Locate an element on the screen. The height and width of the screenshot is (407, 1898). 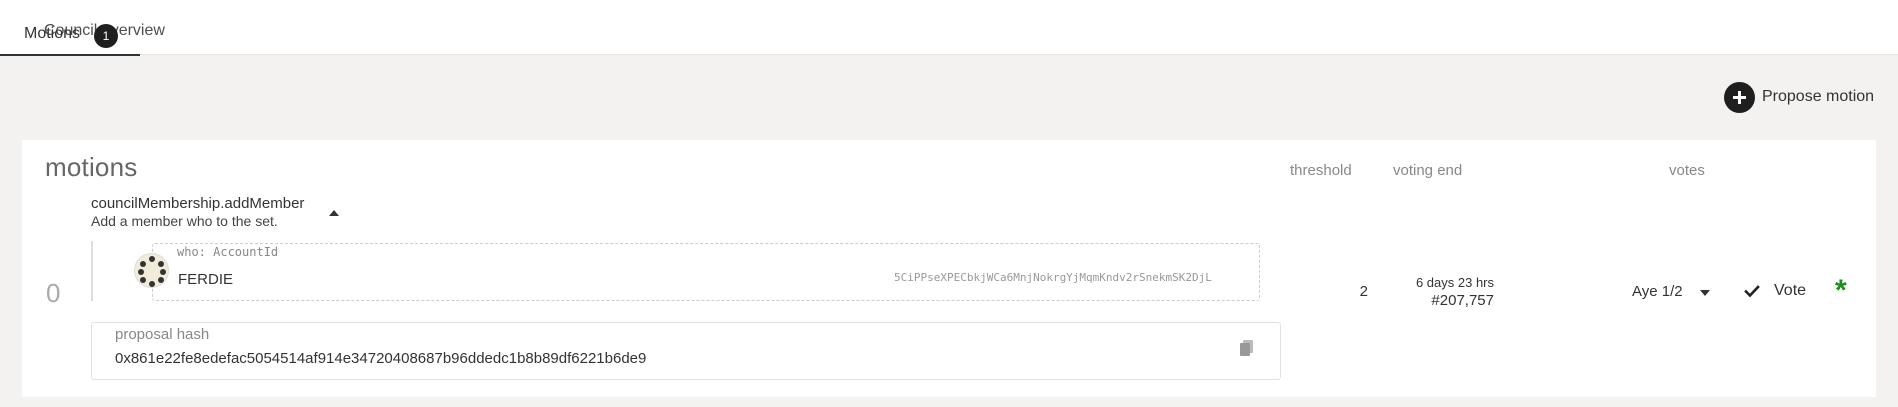
plus-icon is located at coordinates (1739, 97).